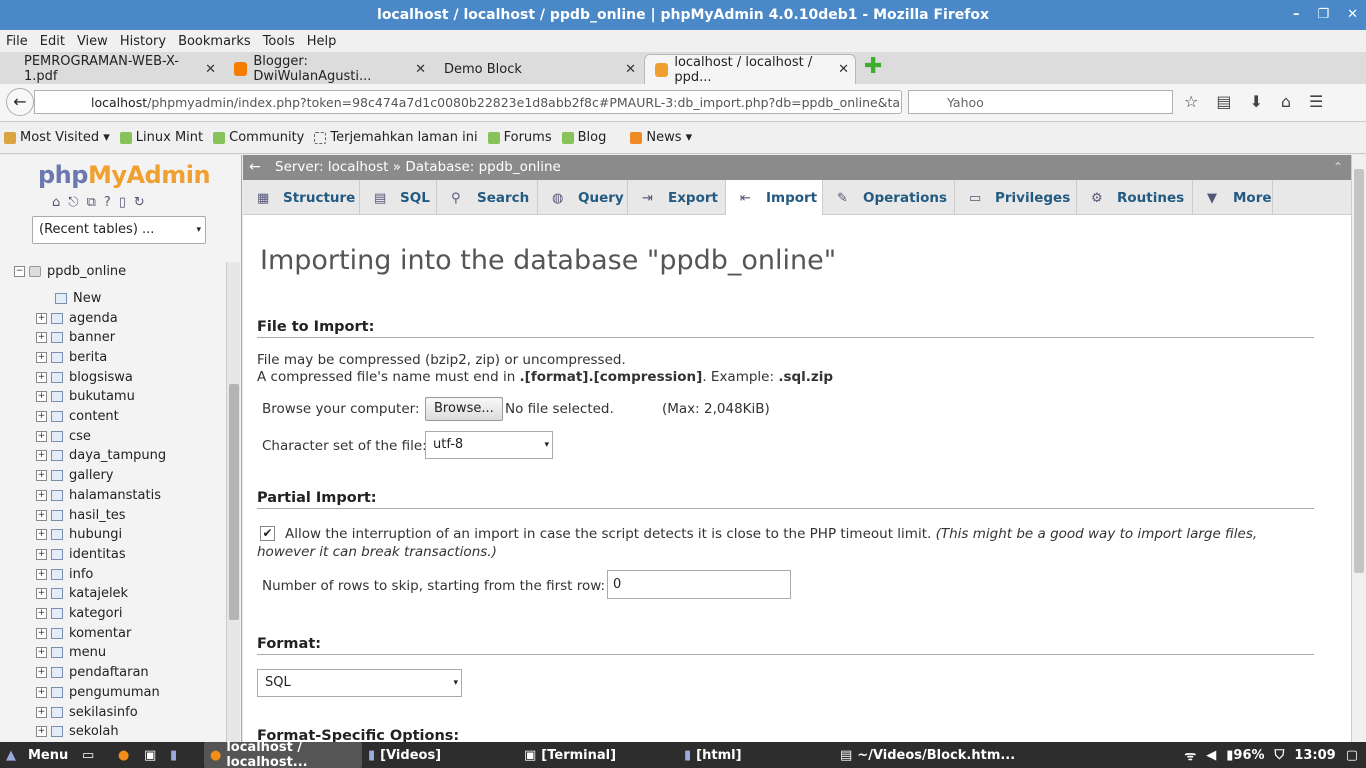 This screenshot has width=1366, height=768. I want to click on menu-edit: Edit, so click(52, 41).